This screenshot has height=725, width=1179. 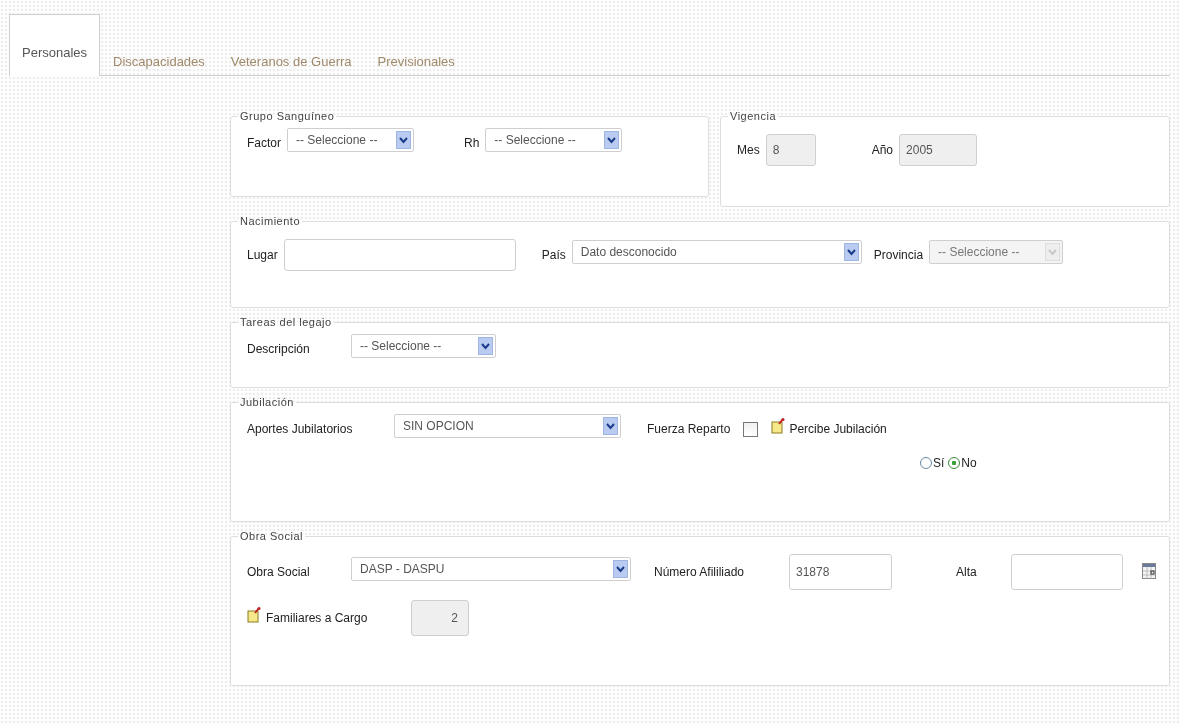 What do you see at coordinates (491, 569) in the screenshot?
I see `dropdown: DASP - DASPU` at bounding box center [491, 569].